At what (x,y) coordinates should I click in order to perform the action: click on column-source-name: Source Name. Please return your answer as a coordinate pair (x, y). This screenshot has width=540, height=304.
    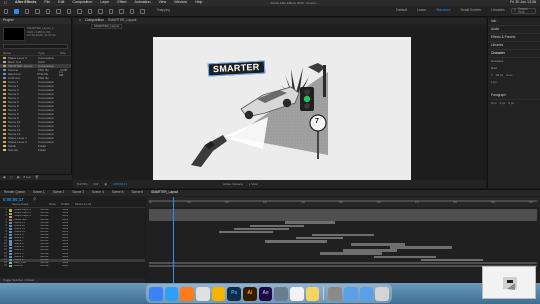
    Looking at the image, I should click on (30, 205).